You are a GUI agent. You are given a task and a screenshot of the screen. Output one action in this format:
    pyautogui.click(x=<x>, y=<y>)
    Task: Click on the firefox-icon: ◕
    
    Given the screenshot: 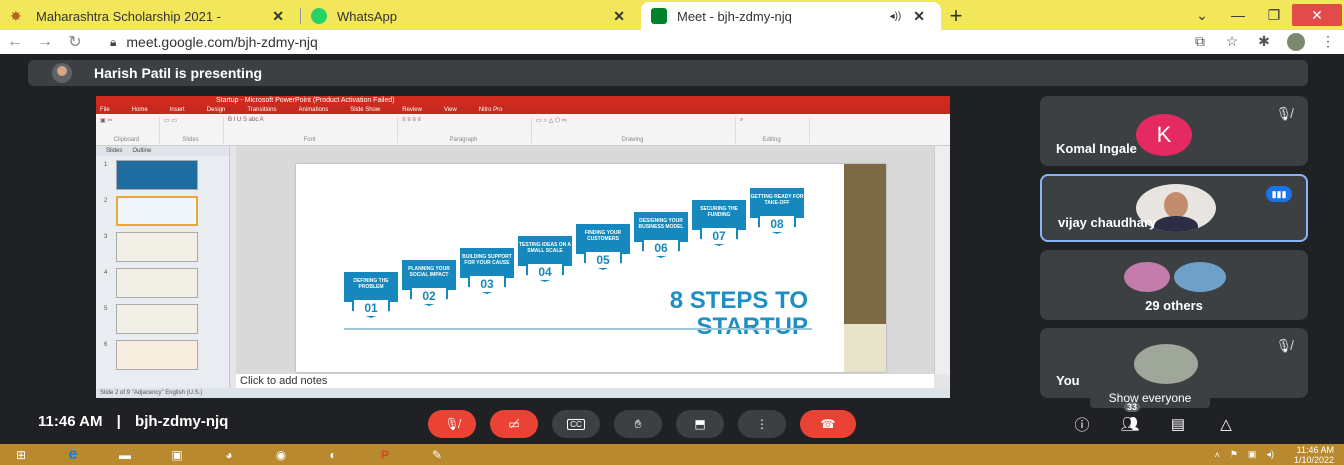 What is the action you would take?
    pyautogui.click(x=229, y=454)
    